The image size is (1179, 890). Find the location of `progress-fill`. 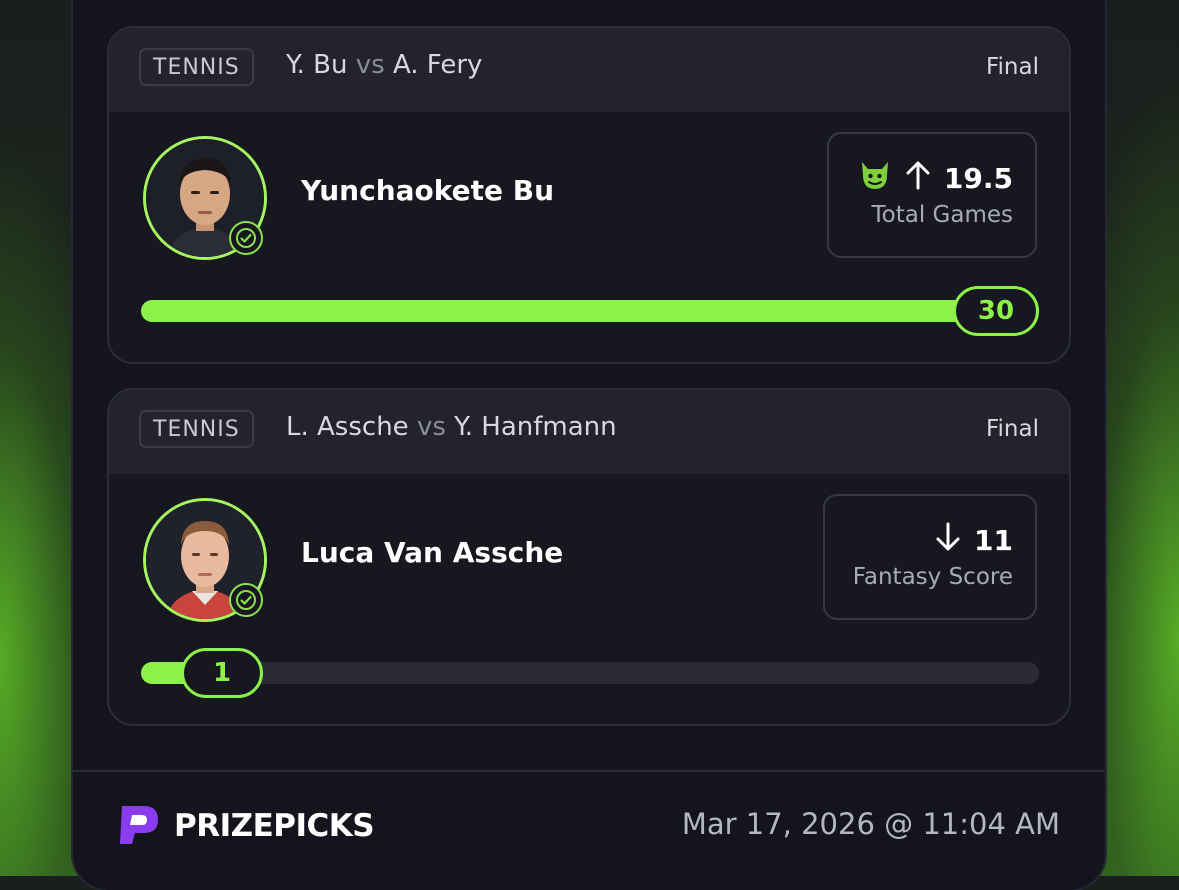

progress-fill is located at coordinates (590, 311).